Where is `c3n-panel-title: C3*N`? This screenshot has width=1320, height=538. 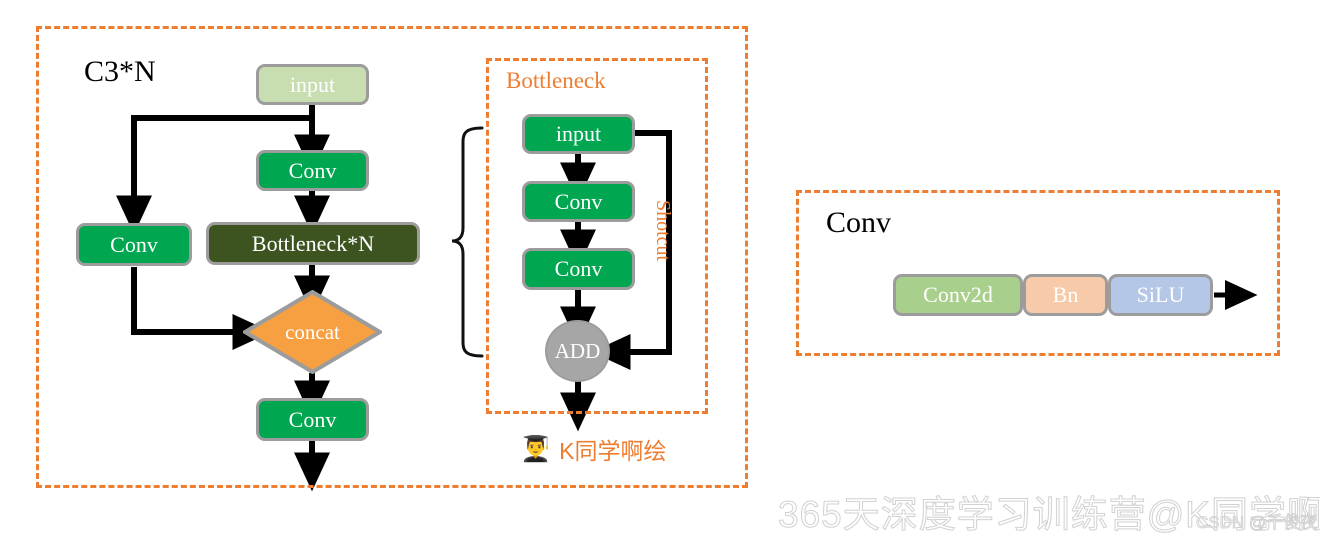
c3n-panel-title: C3*N is located at coordinates (120, 71).